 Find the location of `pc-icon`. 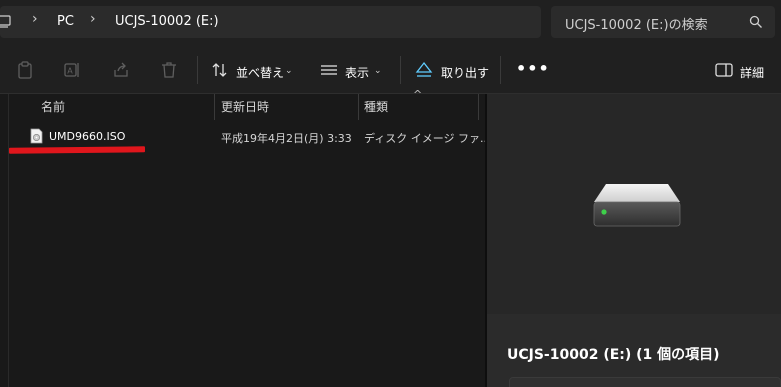

pc-icon is located at coordinates (5, 21).